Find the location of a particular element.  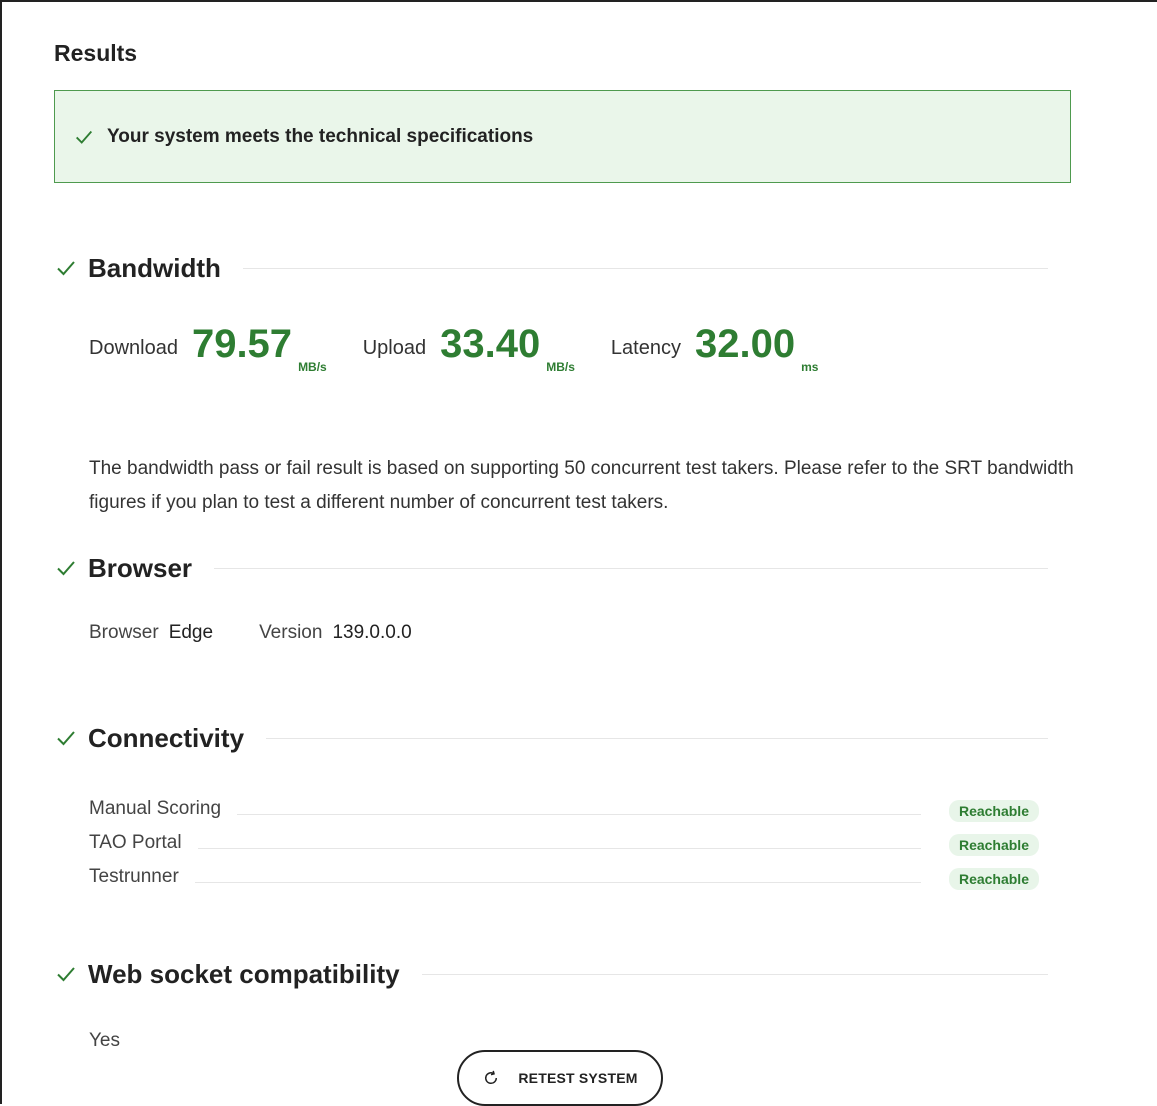

version-value: 139.0.0.0 is located at coordinates (372, 632).